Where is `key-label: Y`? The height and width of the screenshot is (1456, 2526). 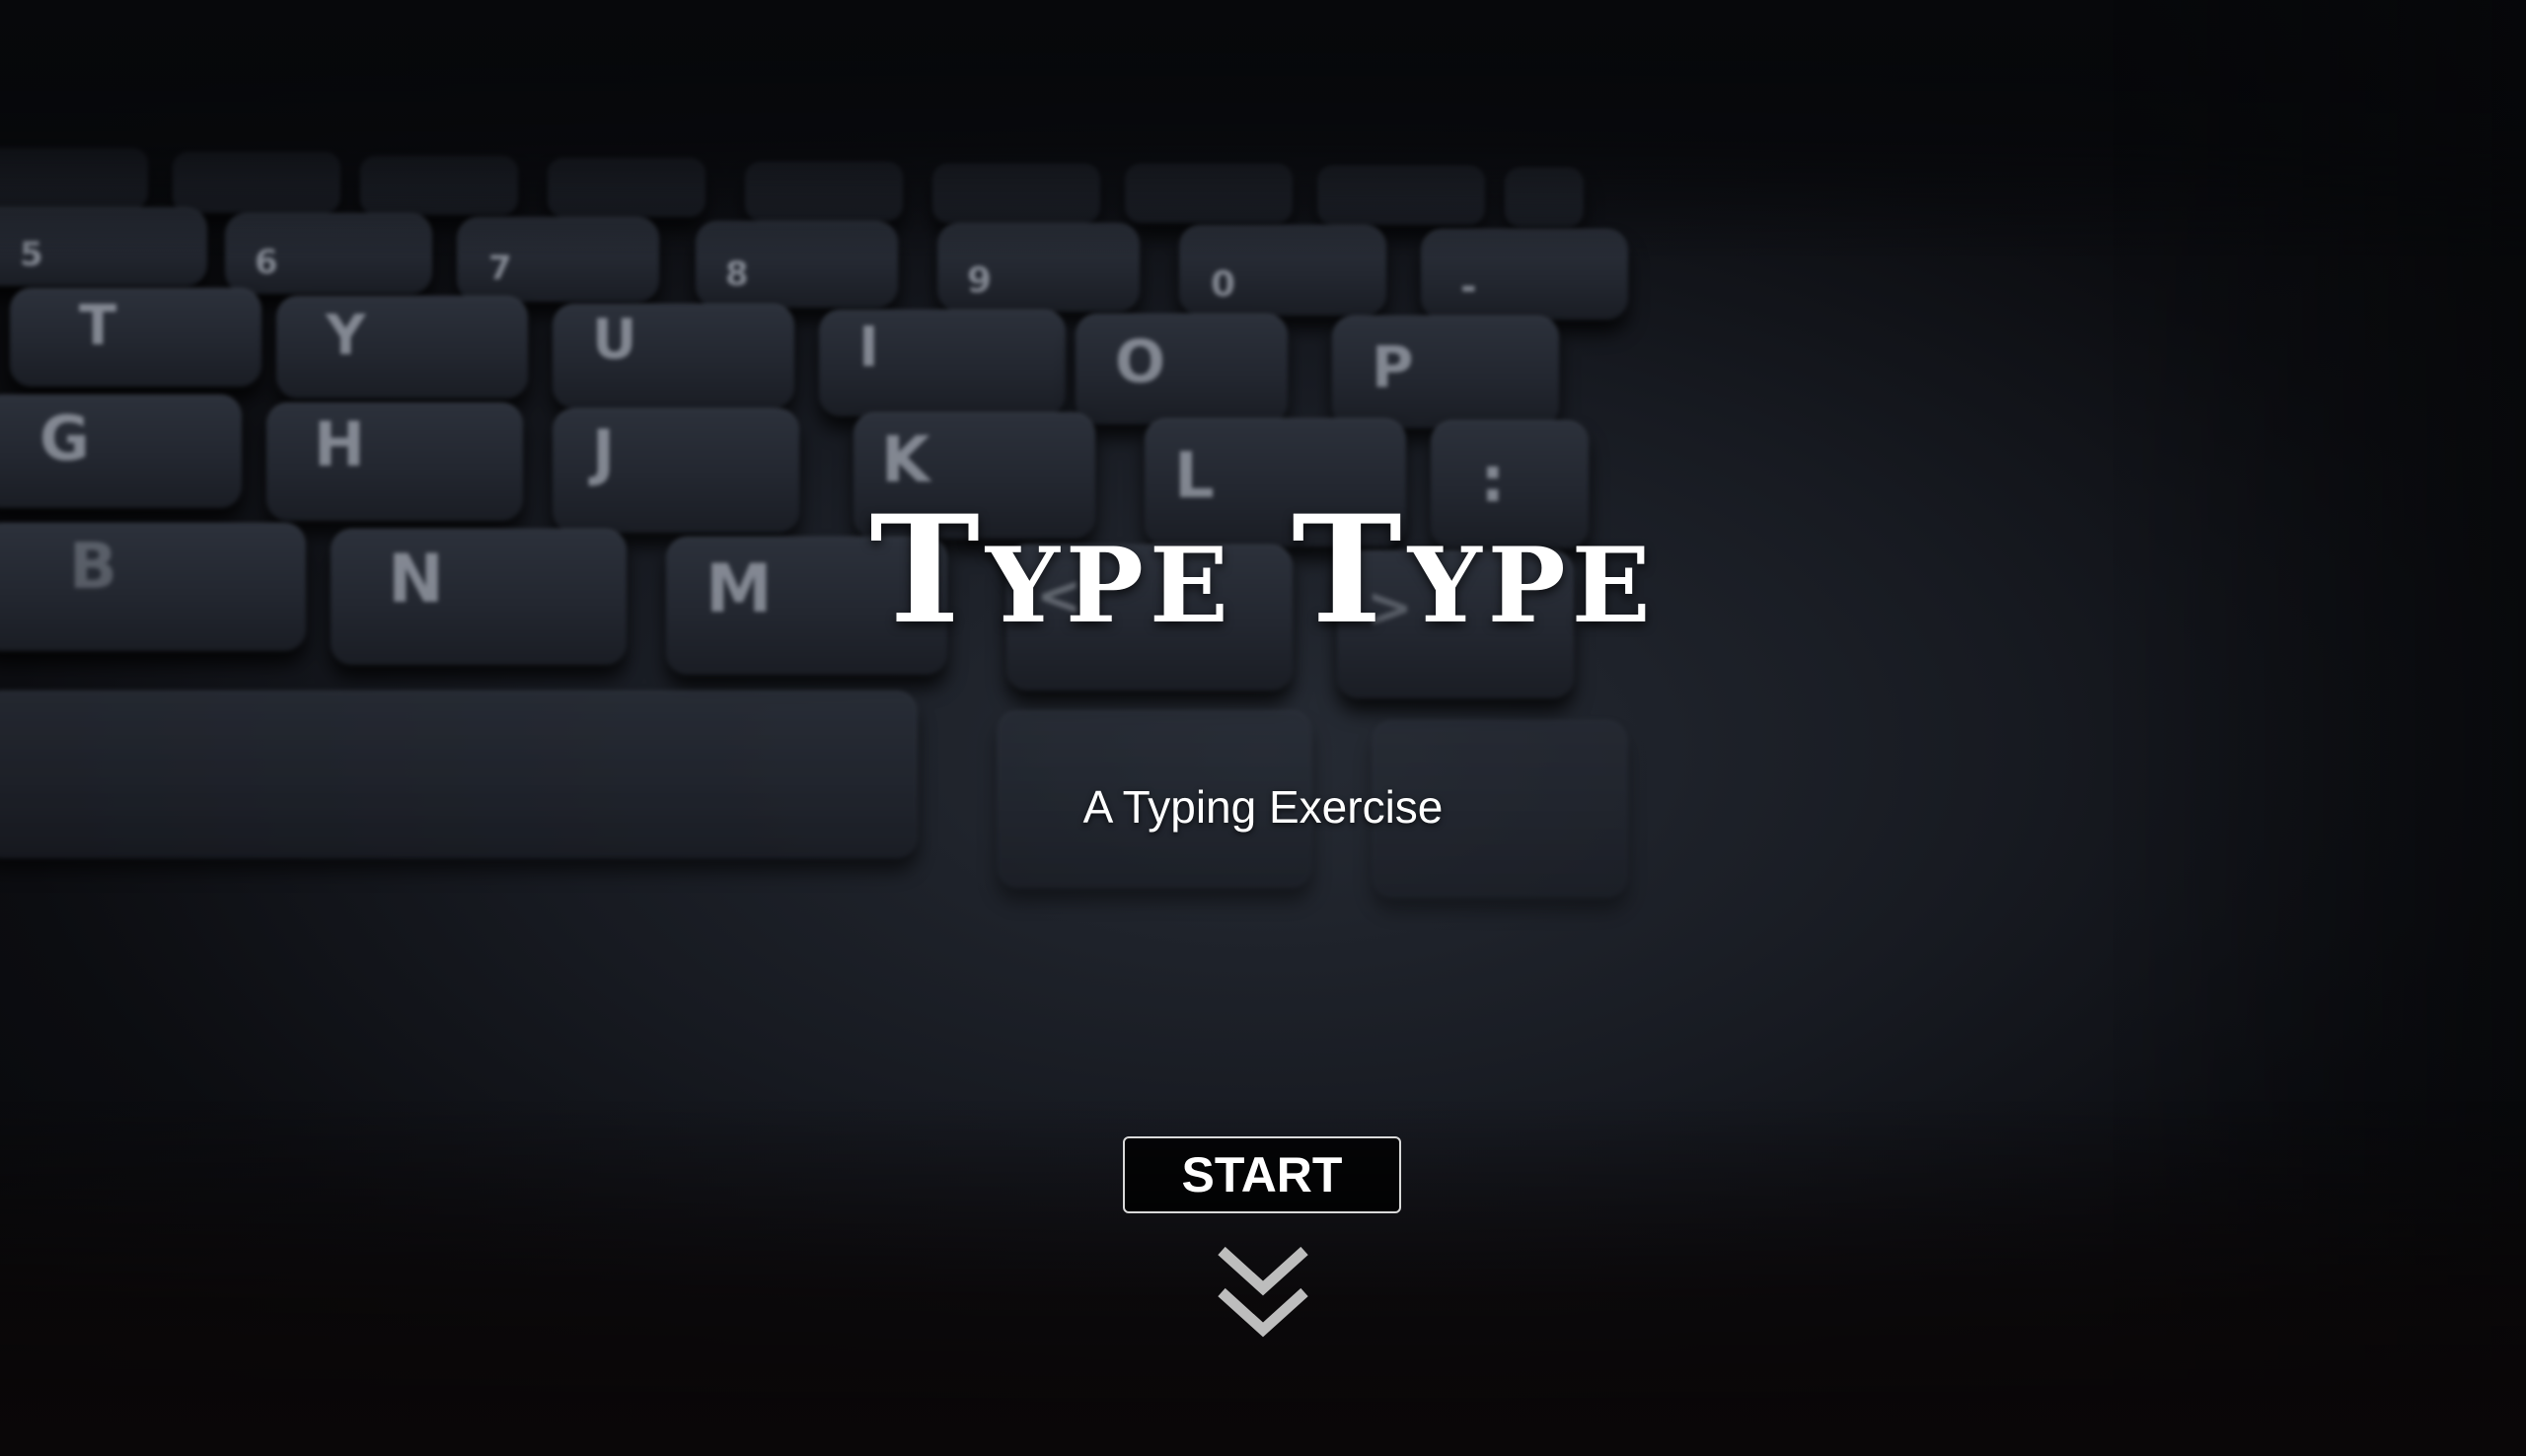
key-label: Y is located at coordinates (346, 336).